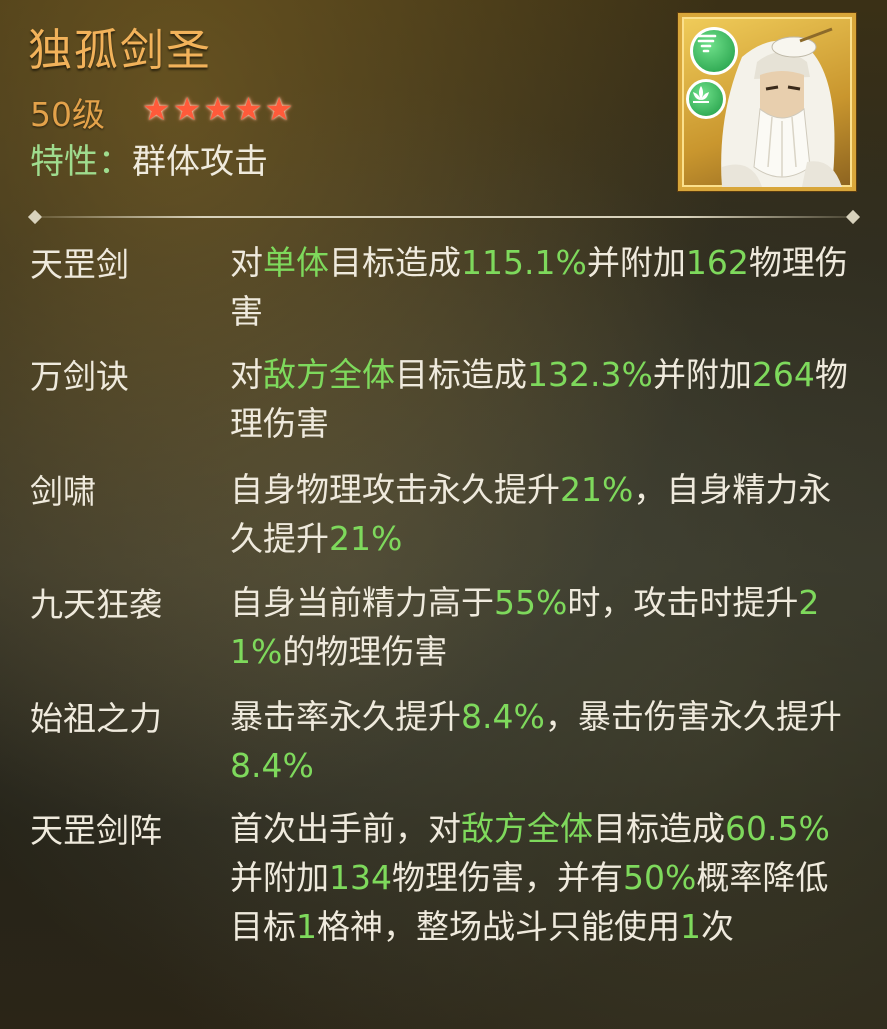  I want to click on trait-label: 特性：, so click(81, 162).